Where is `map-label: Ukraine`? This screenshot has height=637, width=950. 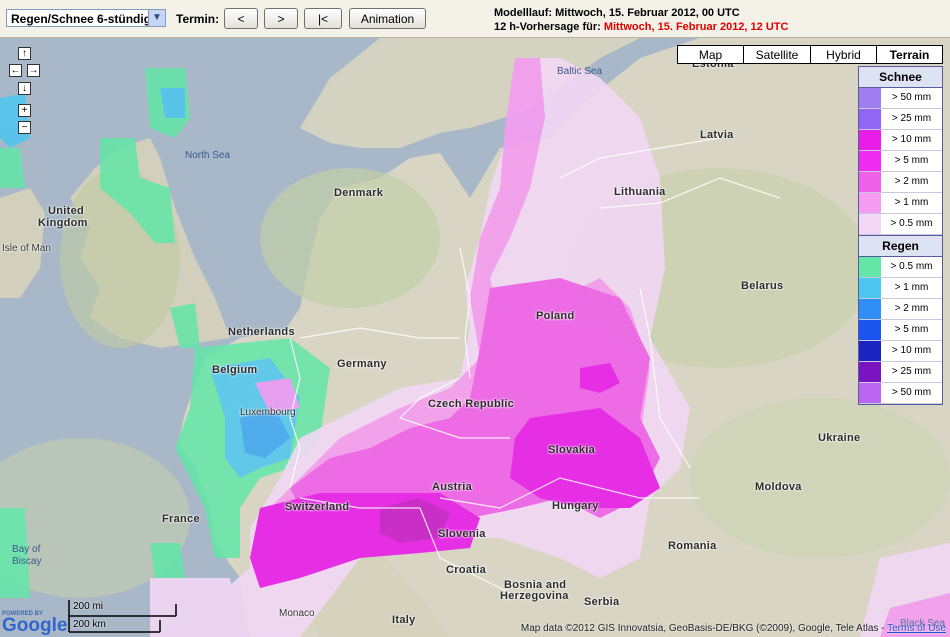
map-label: Ukraine is located at coordinates (839, 438).